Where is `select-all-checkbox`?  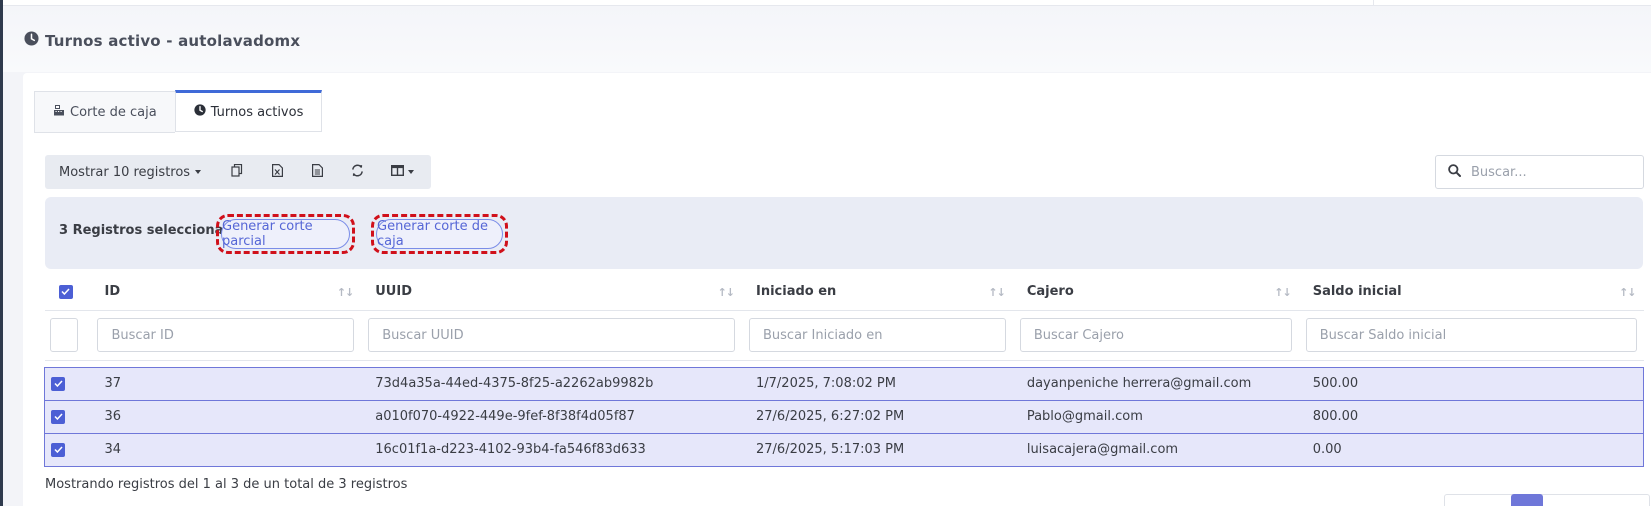 select-all-checkbox is located at coordinates (65, 291).